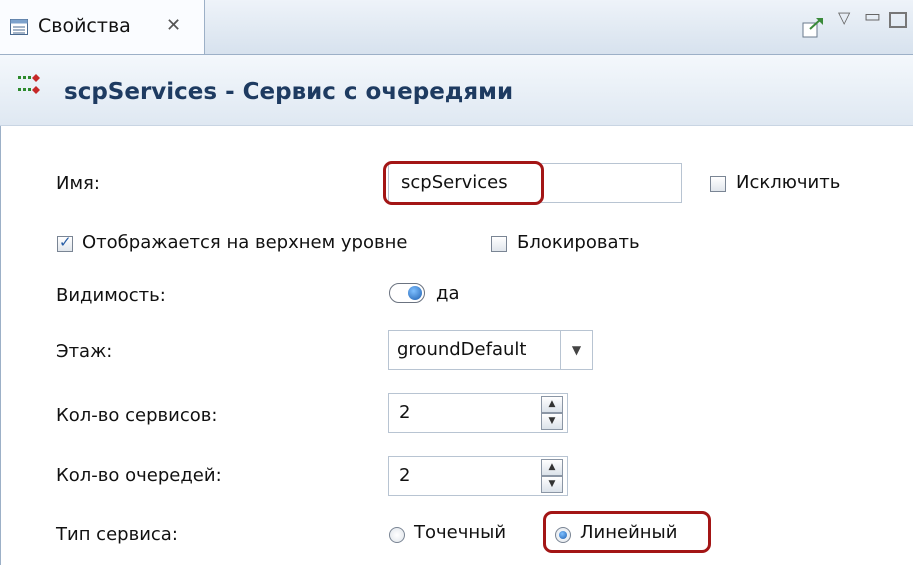 This screenshot has width=913, height=565. I want to click on services-count-label: Кол-во сервисов:, so click(137, 415).